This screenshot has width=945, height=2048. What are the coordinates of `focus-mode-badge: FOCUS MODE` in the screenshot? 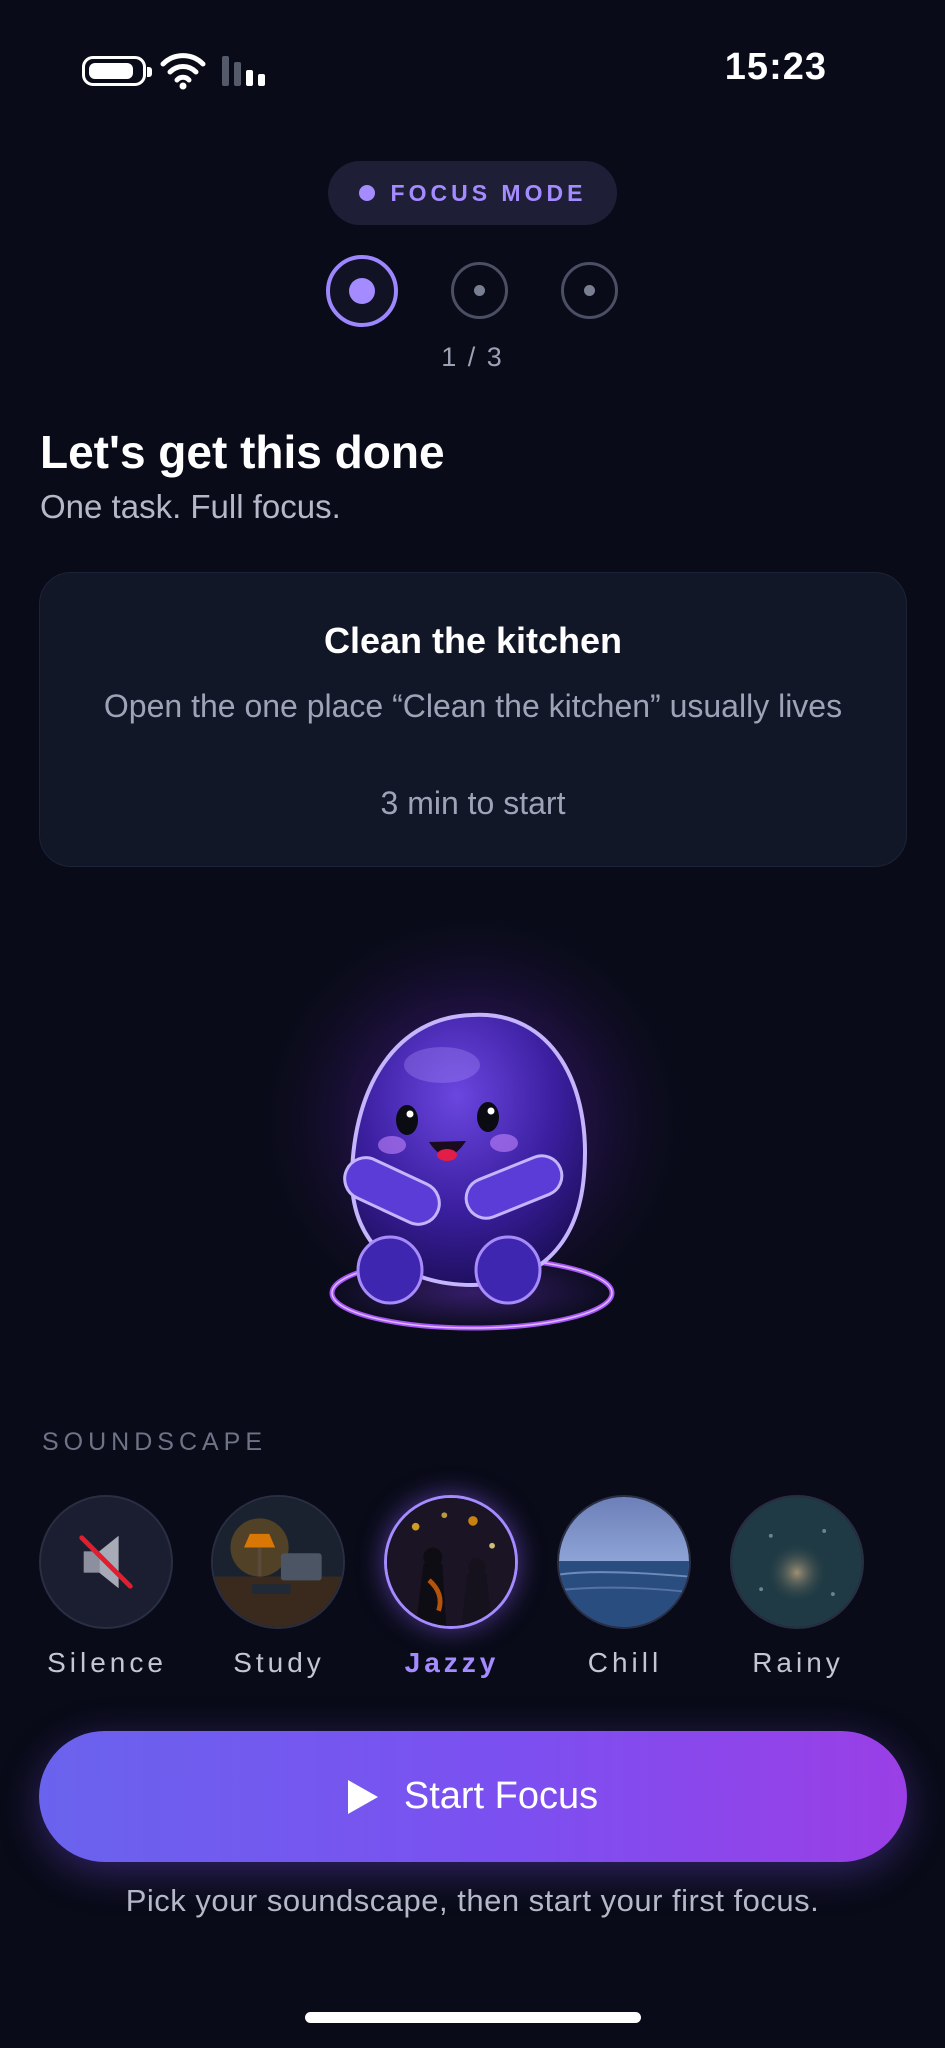 It's located at (472, 193).